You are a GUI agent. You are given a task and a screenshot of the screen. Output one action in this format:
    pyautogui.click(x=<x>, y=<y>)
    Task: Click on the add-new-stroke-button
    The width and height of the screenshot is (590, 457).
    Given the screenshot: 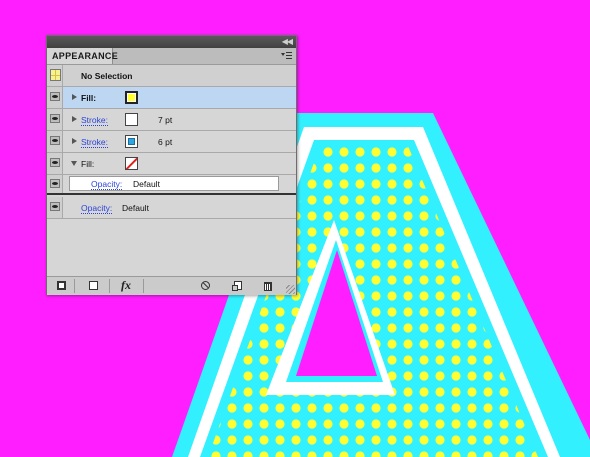 What is the action you would take?
    pyautogui.click(x=62, y=286)
    